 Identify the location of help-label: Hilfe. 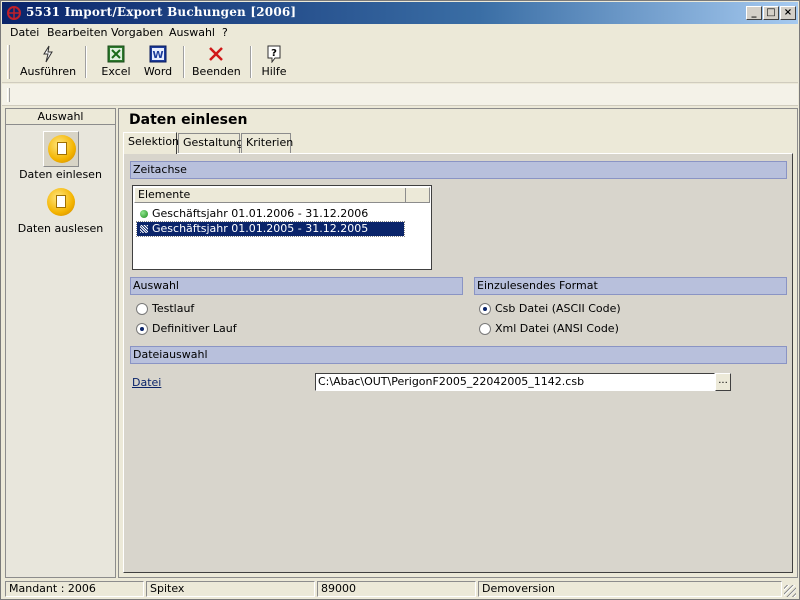
(274, 71).